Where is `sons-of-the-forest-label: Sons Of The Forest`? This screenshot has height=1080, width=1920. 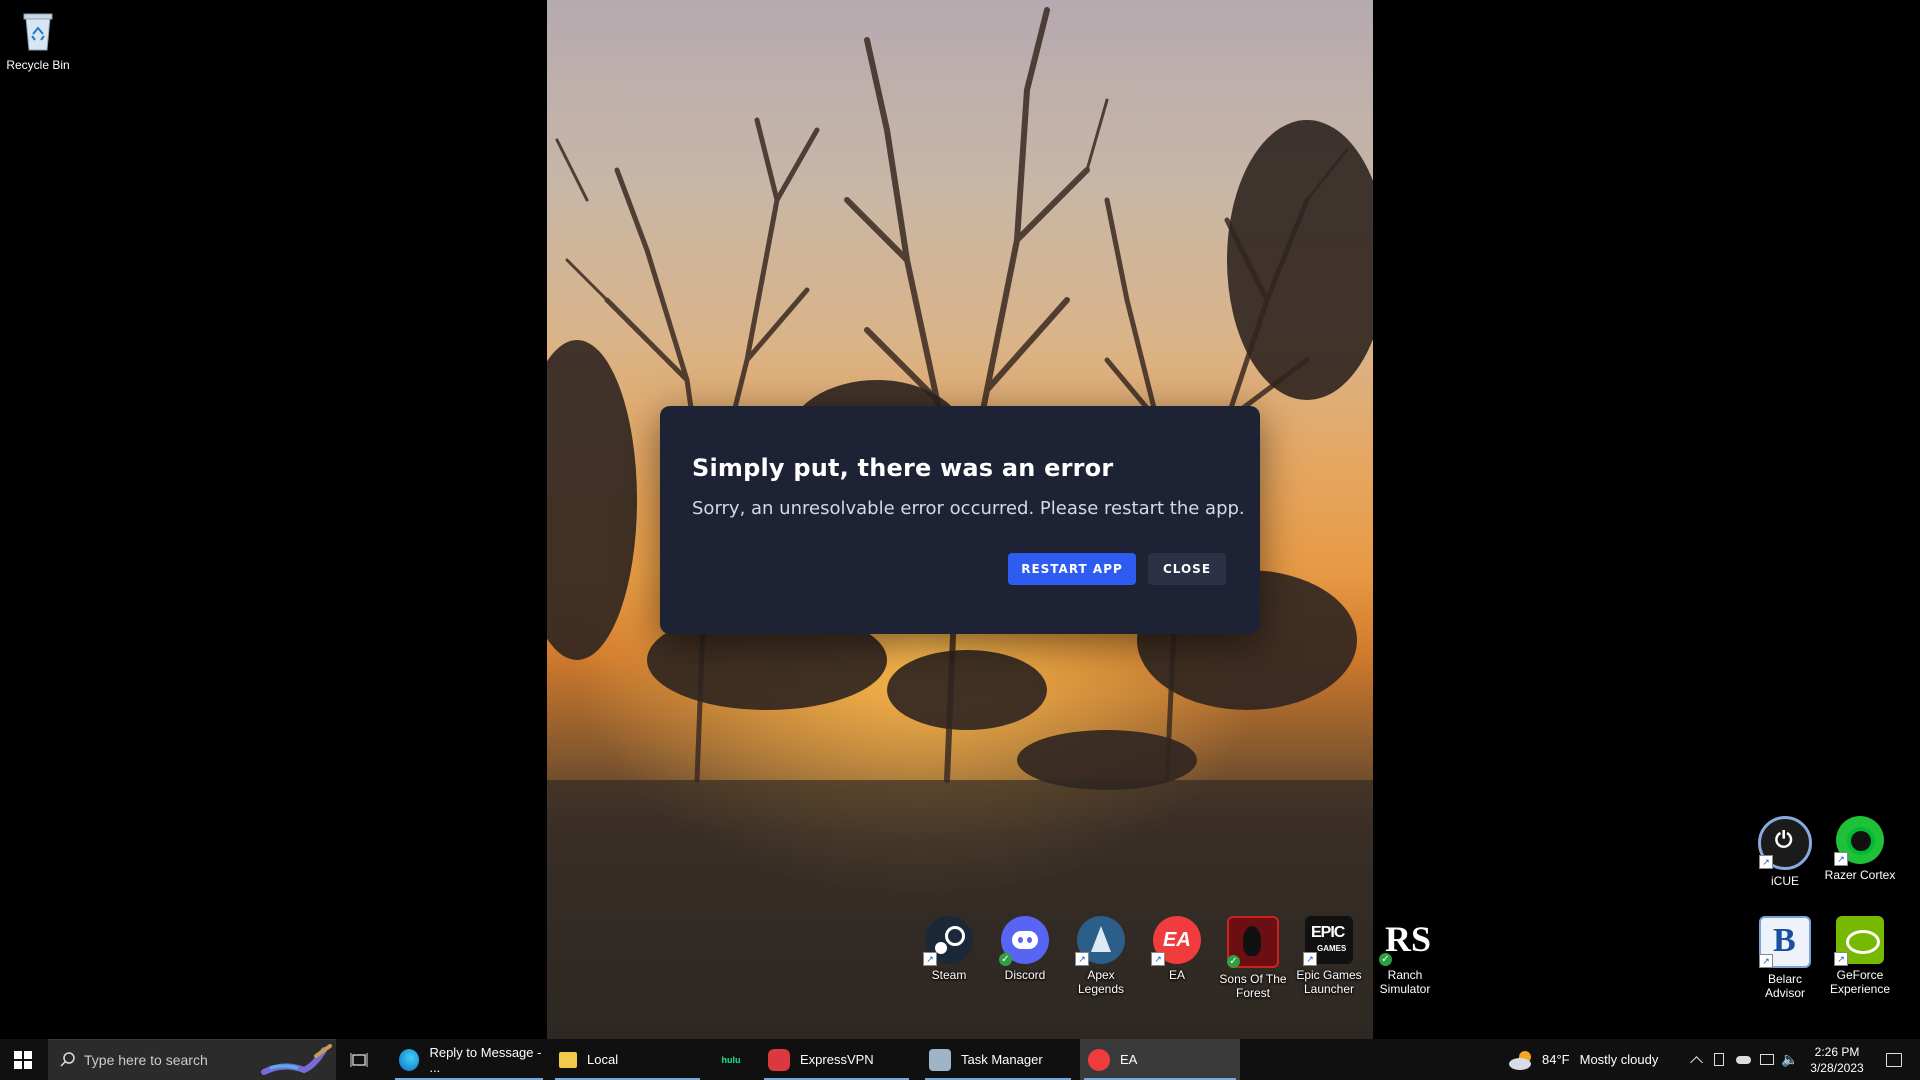
sons-of-the-forest-label: Sons Of The Forest is located at coordinates (1253, 986).